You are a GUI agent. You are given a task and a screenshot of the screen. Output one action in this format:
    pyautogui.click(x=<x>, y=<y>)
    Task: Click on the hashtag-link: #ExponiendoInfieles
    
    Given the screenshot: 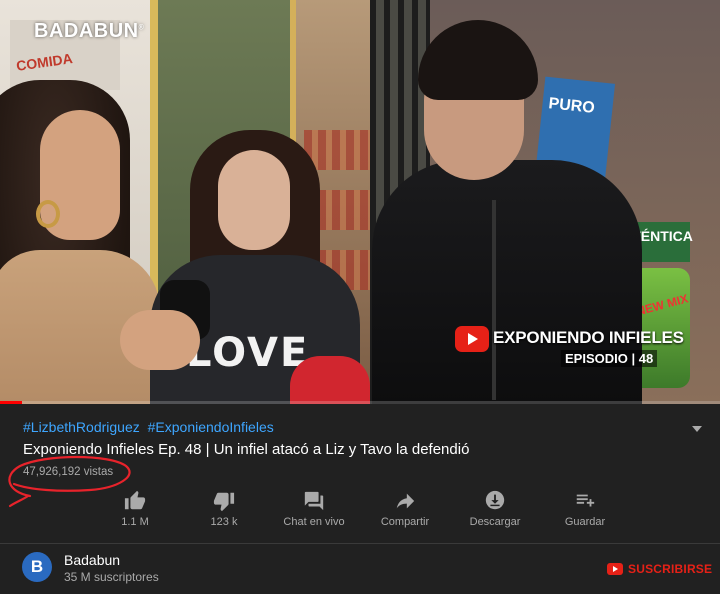 What is the action you would take?
    pyautogui.click(x=211, y=427)
    